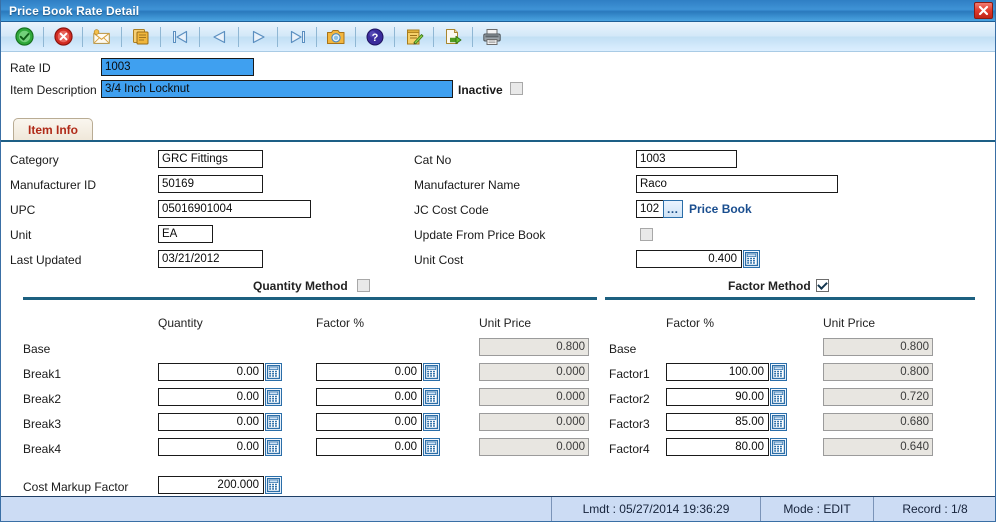 The width and height of the screenshot is (996, 522). Describe the element at coordinates (737, 184) in the screenshot. I see `manufacturer-name-input: Raco` at that location.